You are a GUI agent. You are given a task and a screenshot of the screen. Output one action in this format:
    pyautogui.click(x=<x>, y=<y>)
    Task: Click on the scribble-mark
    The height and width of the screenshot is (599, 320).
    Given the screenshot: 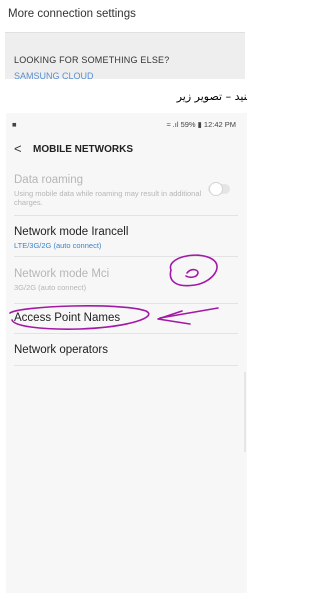 What is the action you would take?
    pyautogui.click(x=192, y=273)
    